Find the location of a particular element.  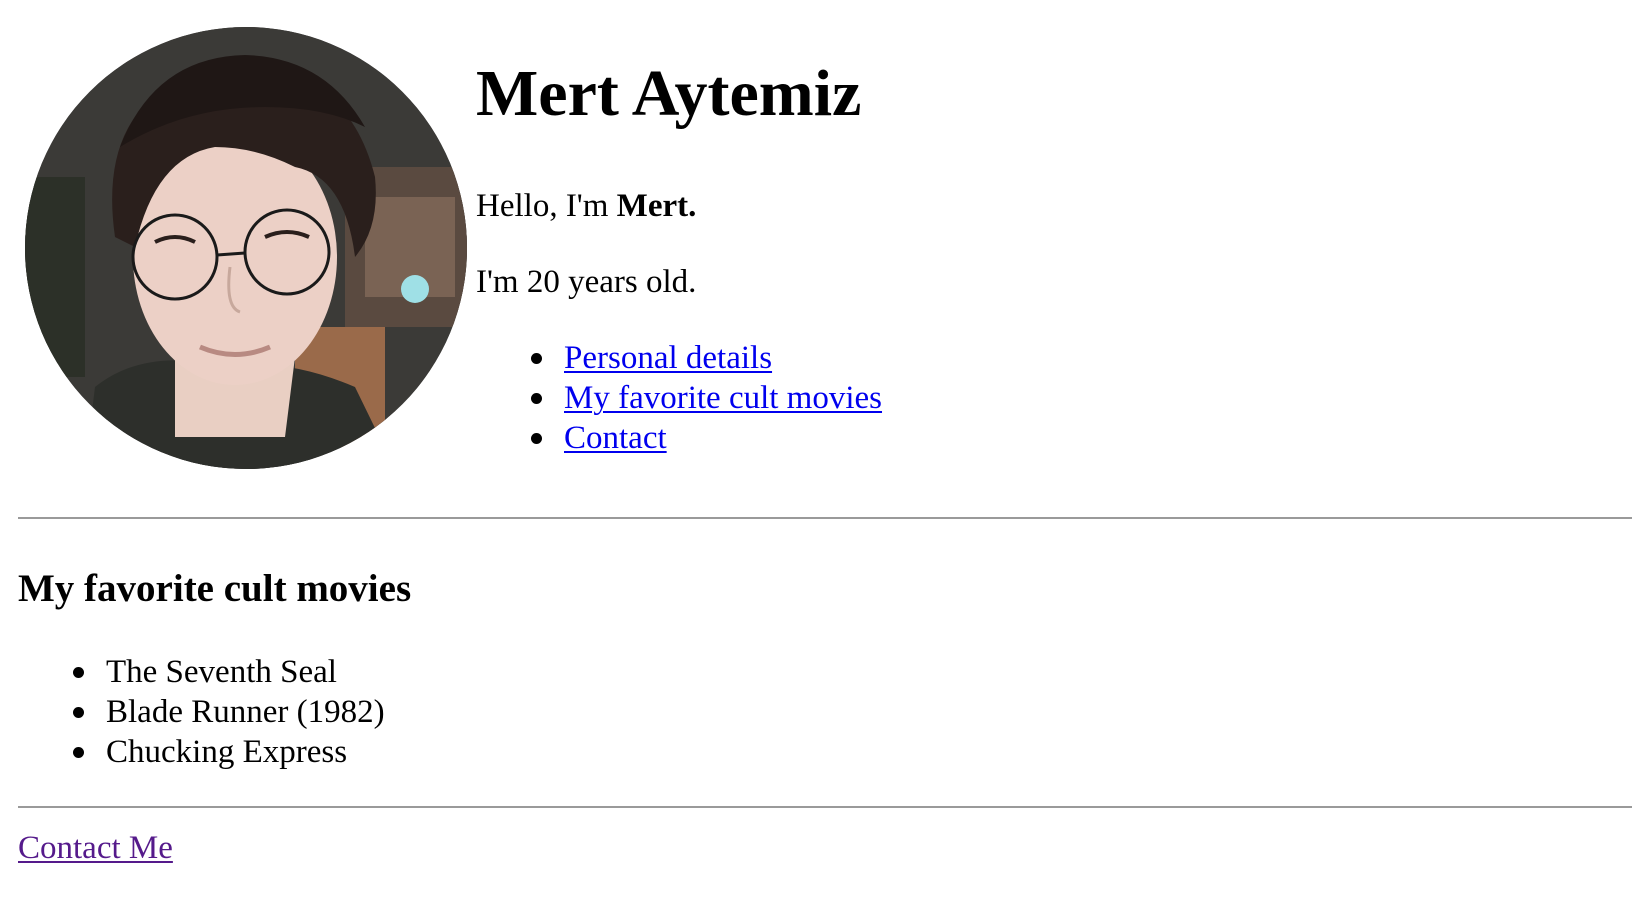

nav-list-item: My favorite cult movies is located at coordinates (706, 398).